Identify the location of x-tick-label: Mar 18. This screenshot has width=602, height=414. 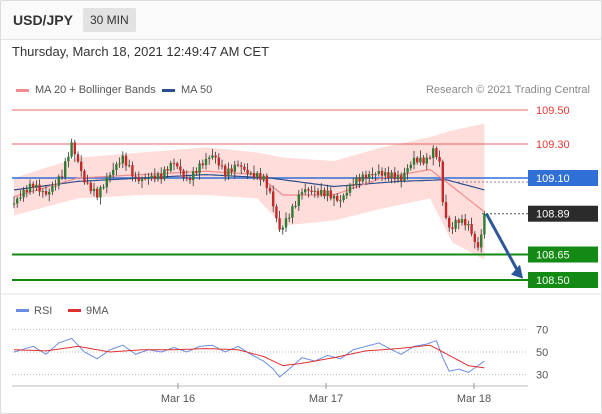
(474, 399).